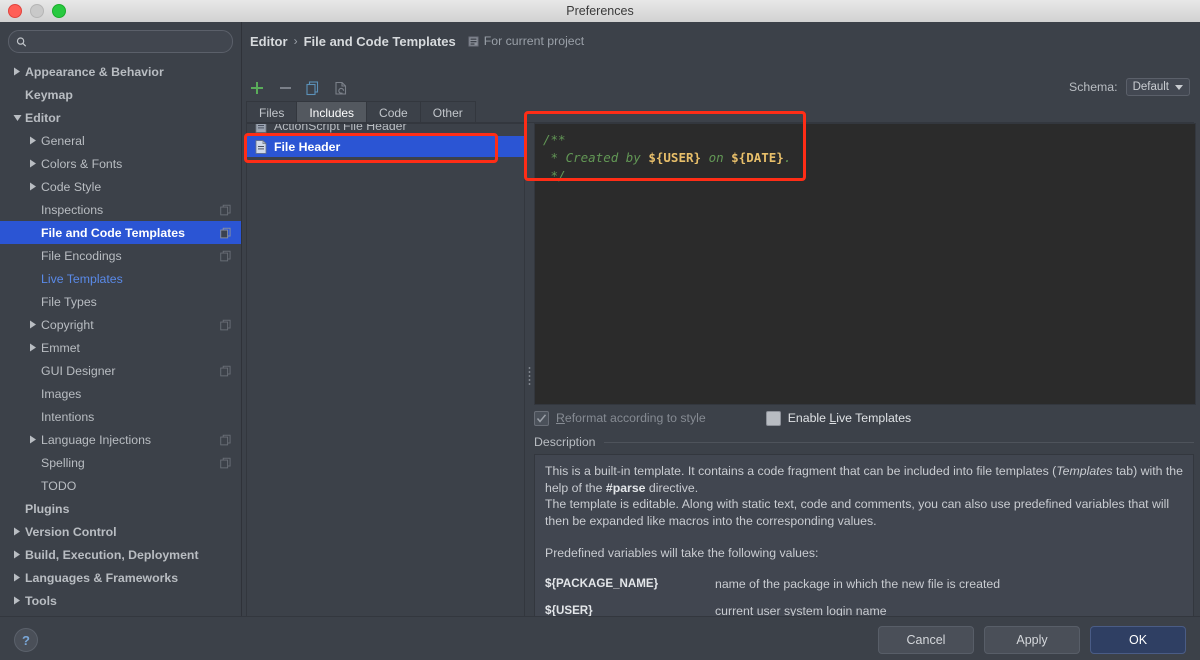 The height and width of the screenshot is (660, 1200). I want to click on sidebar-item-file-encodings: File Encodings, so click(120, 255).